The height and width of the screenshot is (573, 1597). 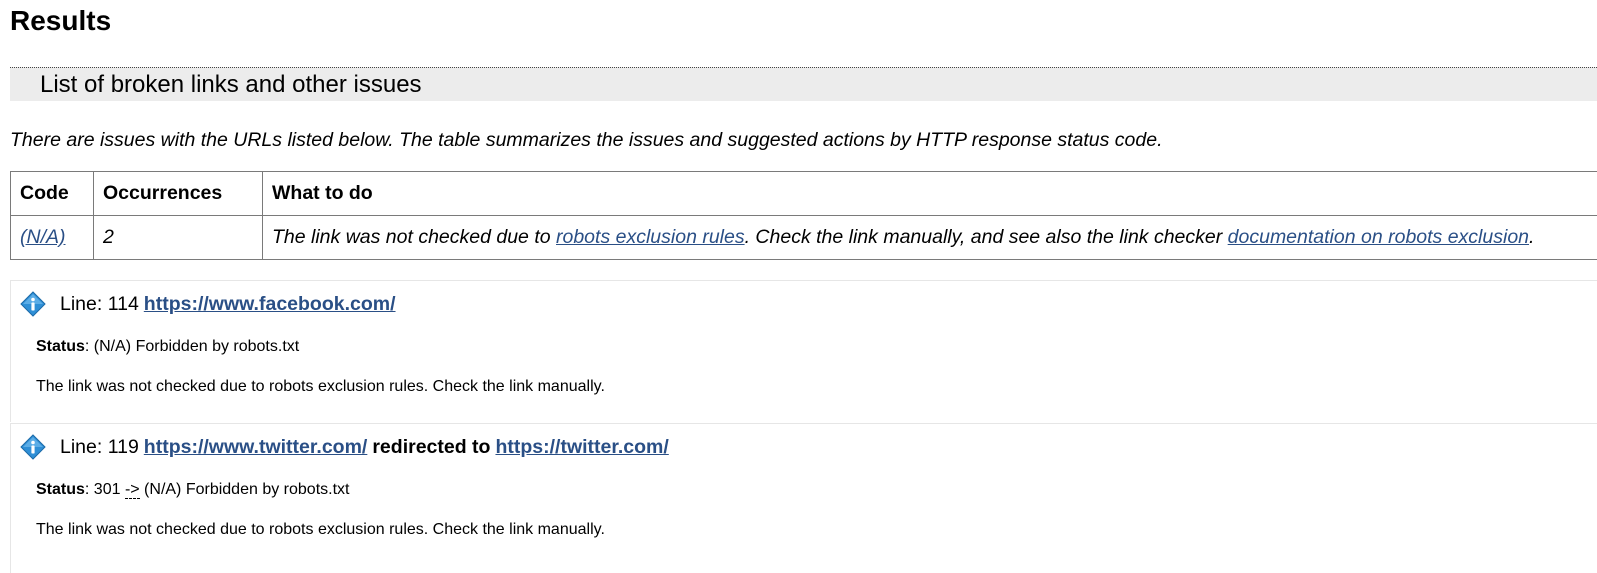 What do you see at coordinates (650, 237) in the screenshot?
I see `robots-exclusion-rules-link: robots exclusion rules` at bounding box center [650, 237].